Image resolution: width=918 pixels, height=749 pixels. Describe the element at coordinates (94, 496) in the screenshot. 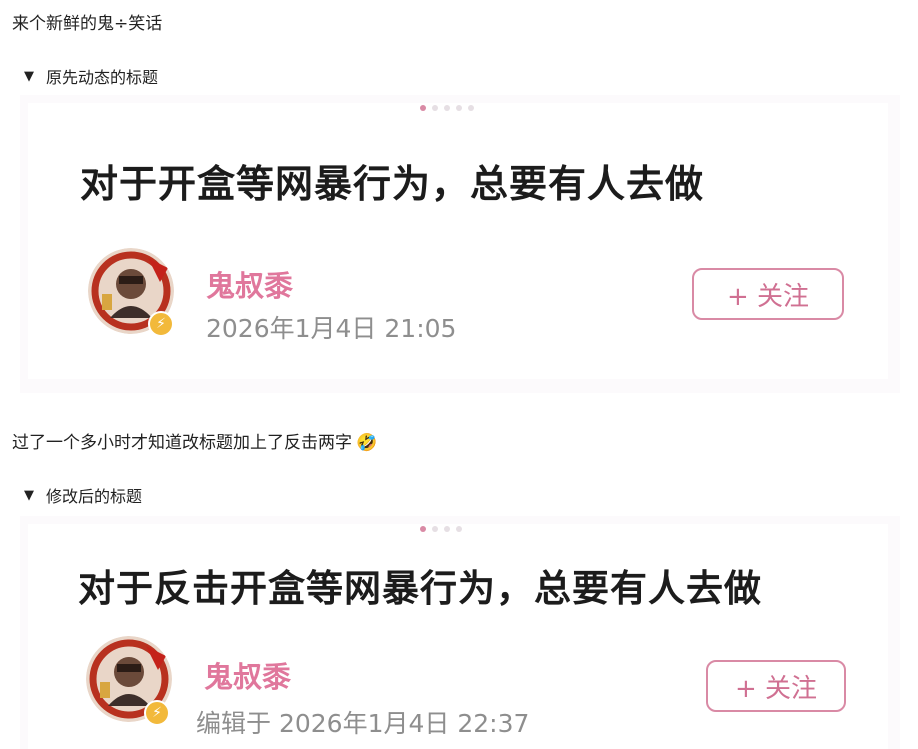

I see `summary-label: 修改后的标题` at that location.